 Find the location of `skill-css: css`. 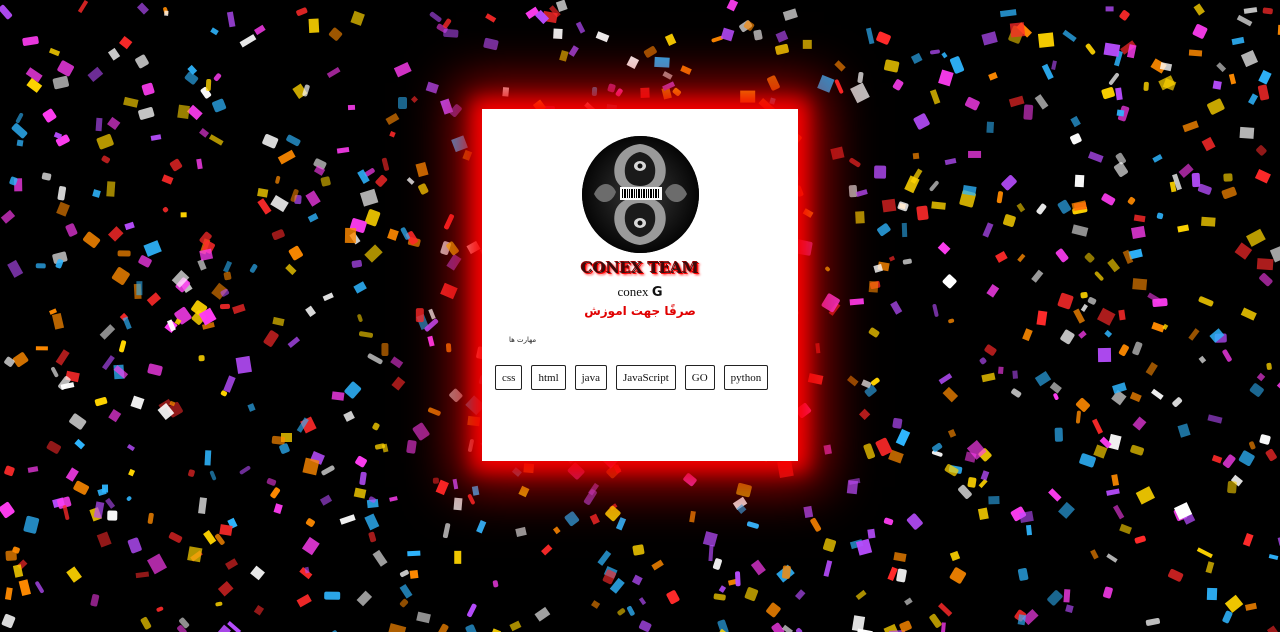

skill-css: css is located at coordinates (509, 377).